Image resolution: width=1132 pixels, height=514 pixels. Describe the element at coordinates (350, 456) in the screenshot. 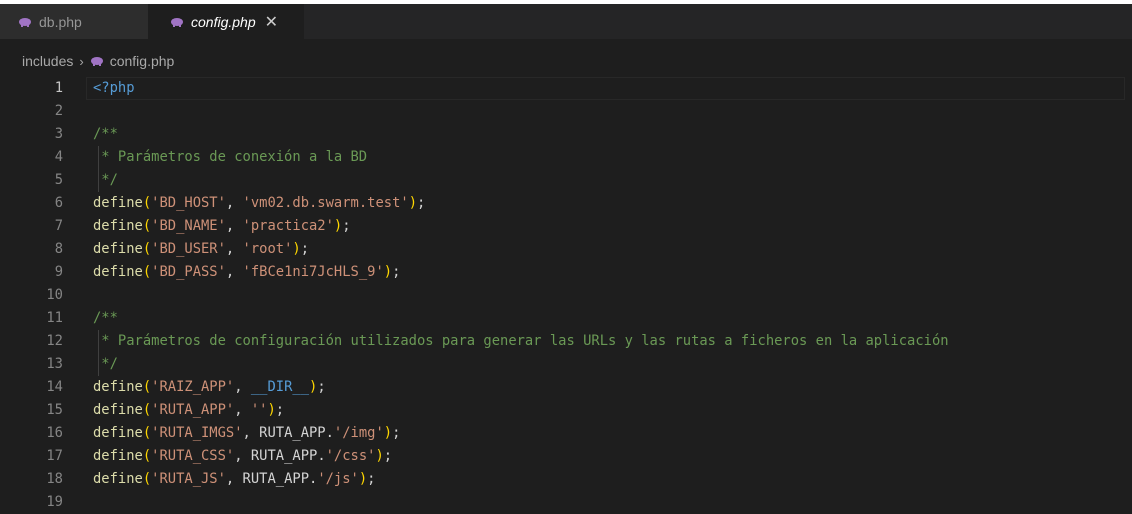

I see `code-token: '/css'` at that location.